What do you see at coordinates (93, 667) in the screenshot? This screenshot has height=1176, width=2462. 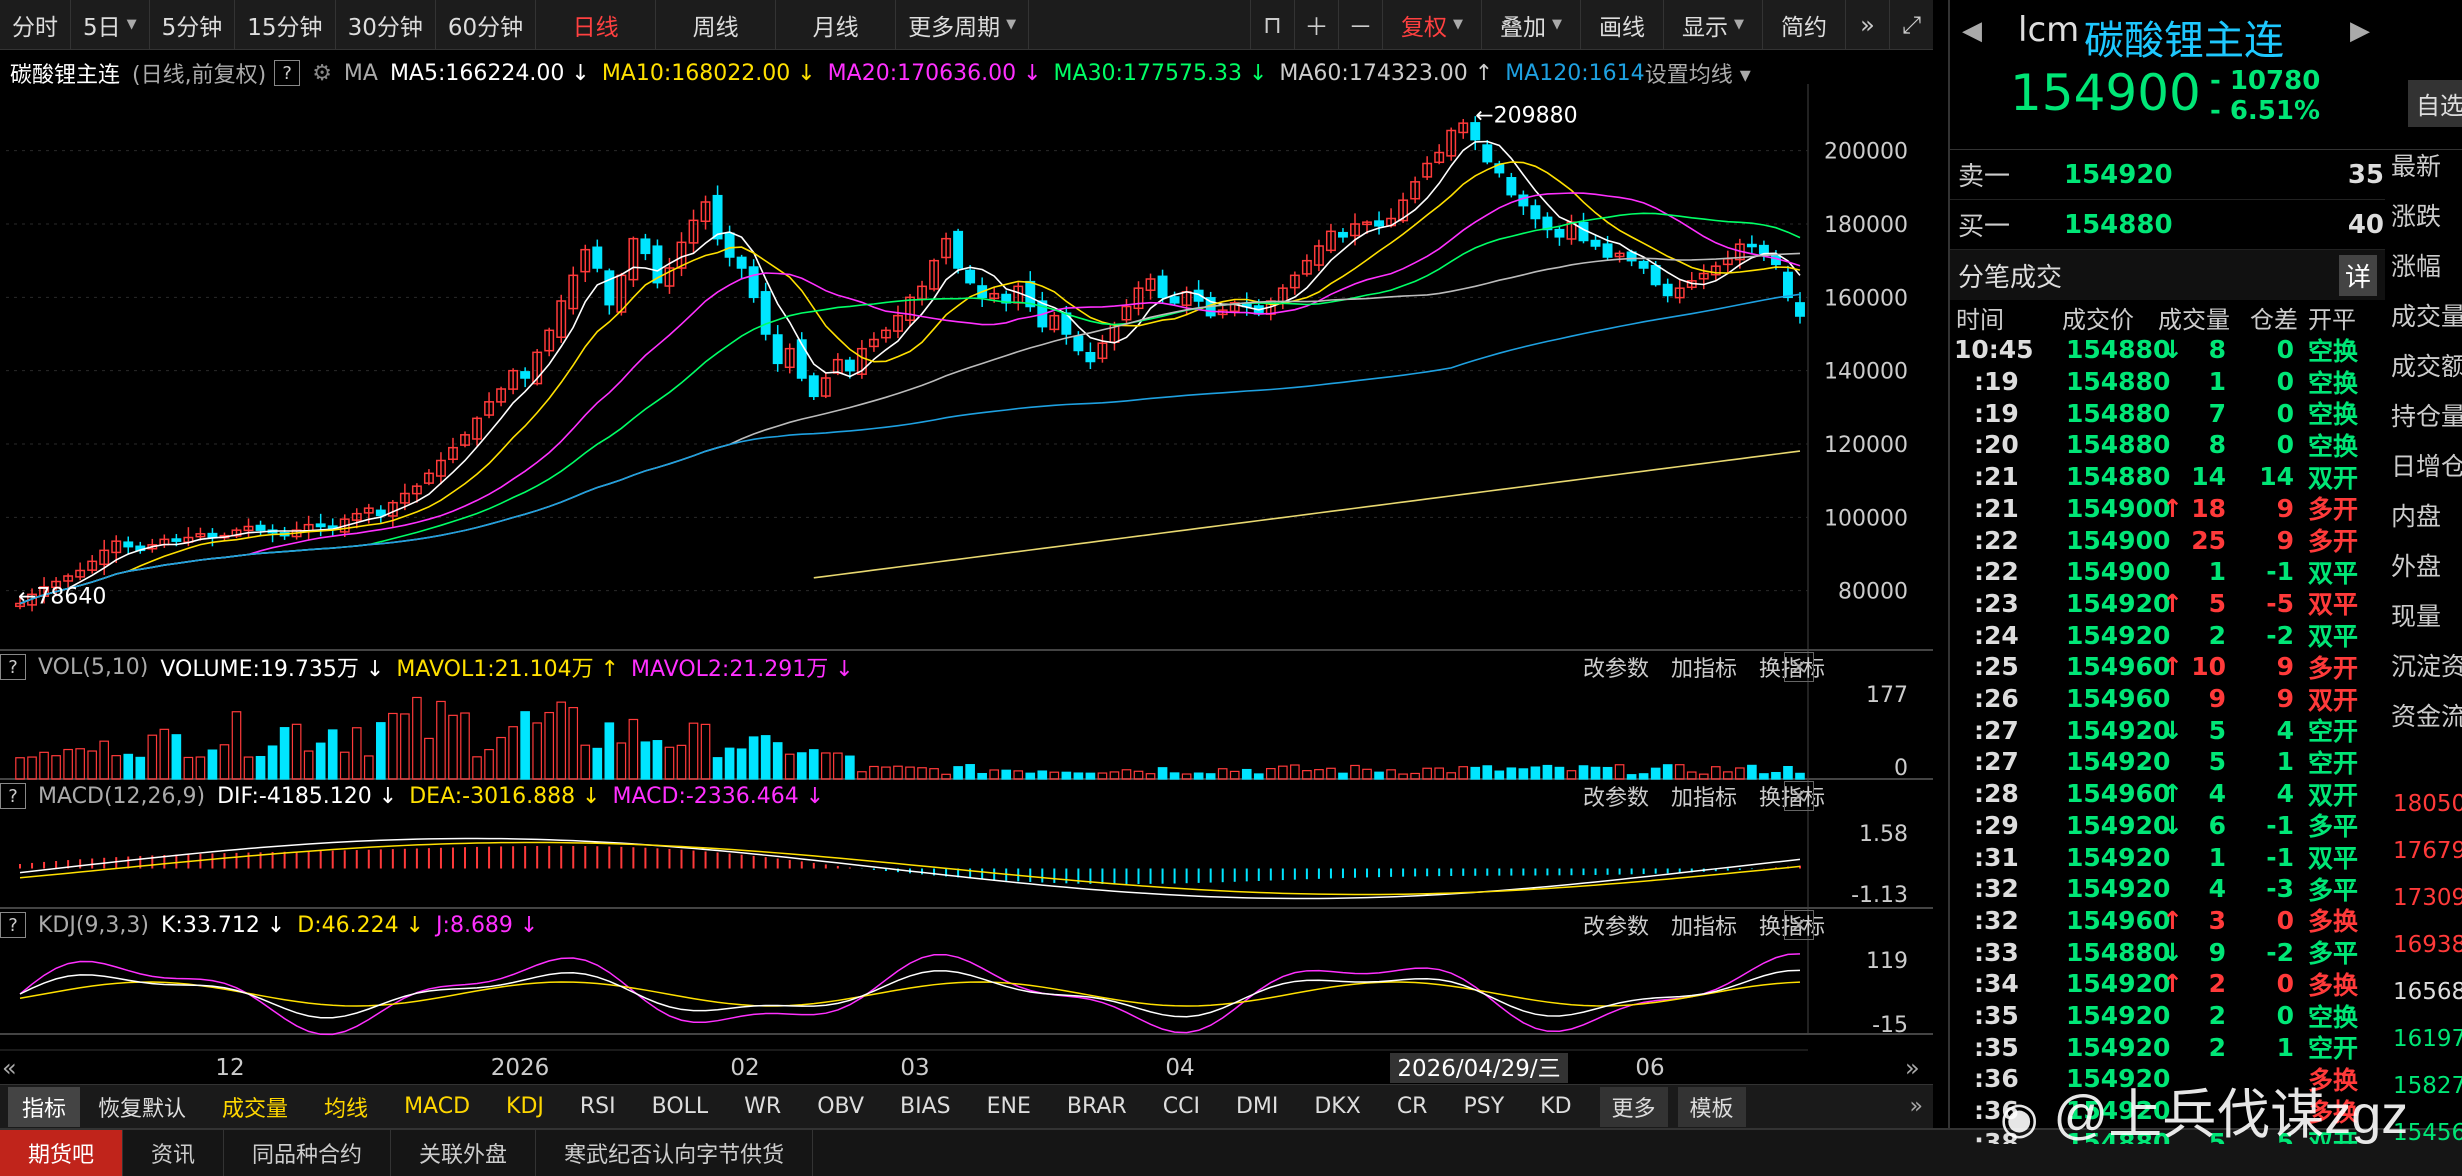 I see `vol-name: VOL(5,10)` at bounding box center [93, 667].